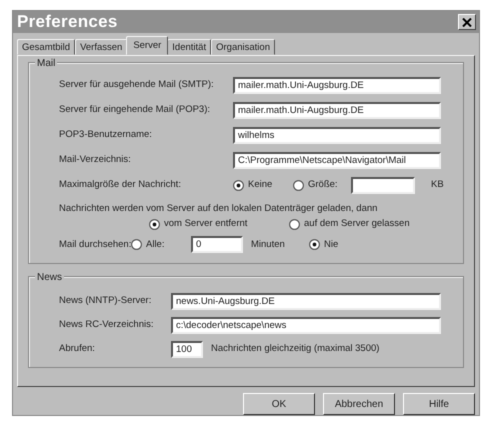 The image size is (482, 422). What do you see at coordinates (187, 349) in the screenshot?
I see `text-field: 100` at bounding box center [187, 349].